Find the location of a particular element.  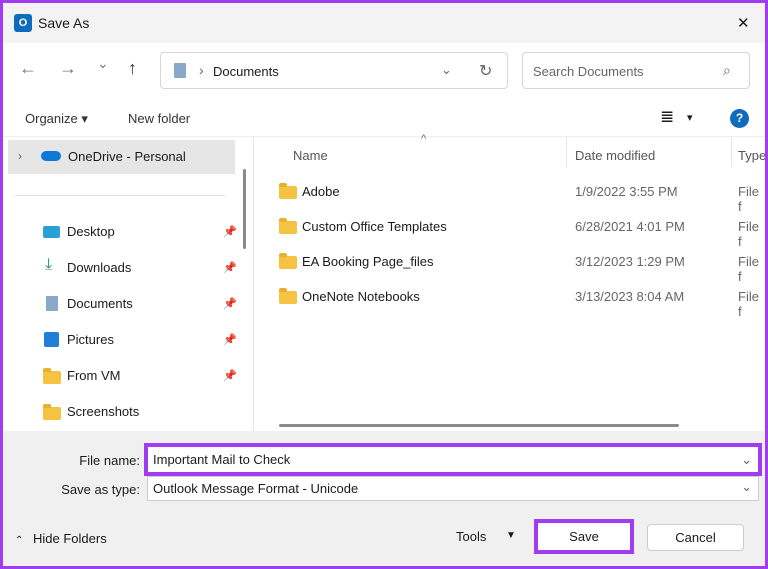

search-box: Search Documents ⌕ is located at coordinates (636, 70).